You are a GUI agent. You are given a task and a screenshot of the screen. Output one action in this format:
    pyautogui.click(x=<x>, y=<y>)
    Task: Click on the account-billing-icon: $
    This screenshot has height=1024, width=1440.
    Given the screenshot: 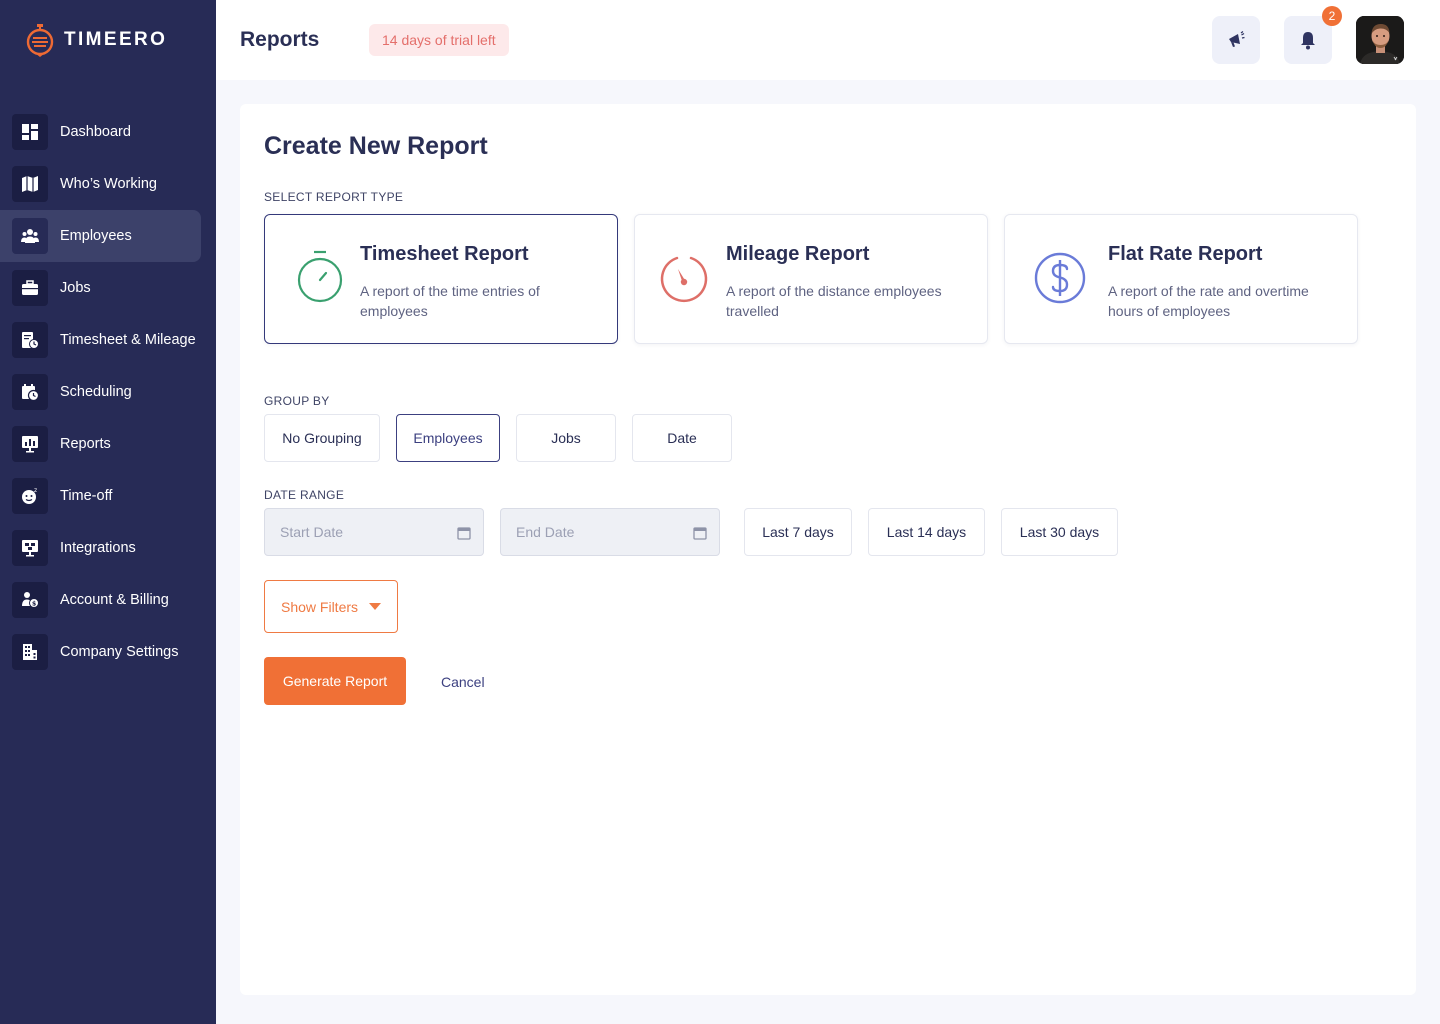 What is the action you would take?
    pyautogui.click(x=30, y=600)
    